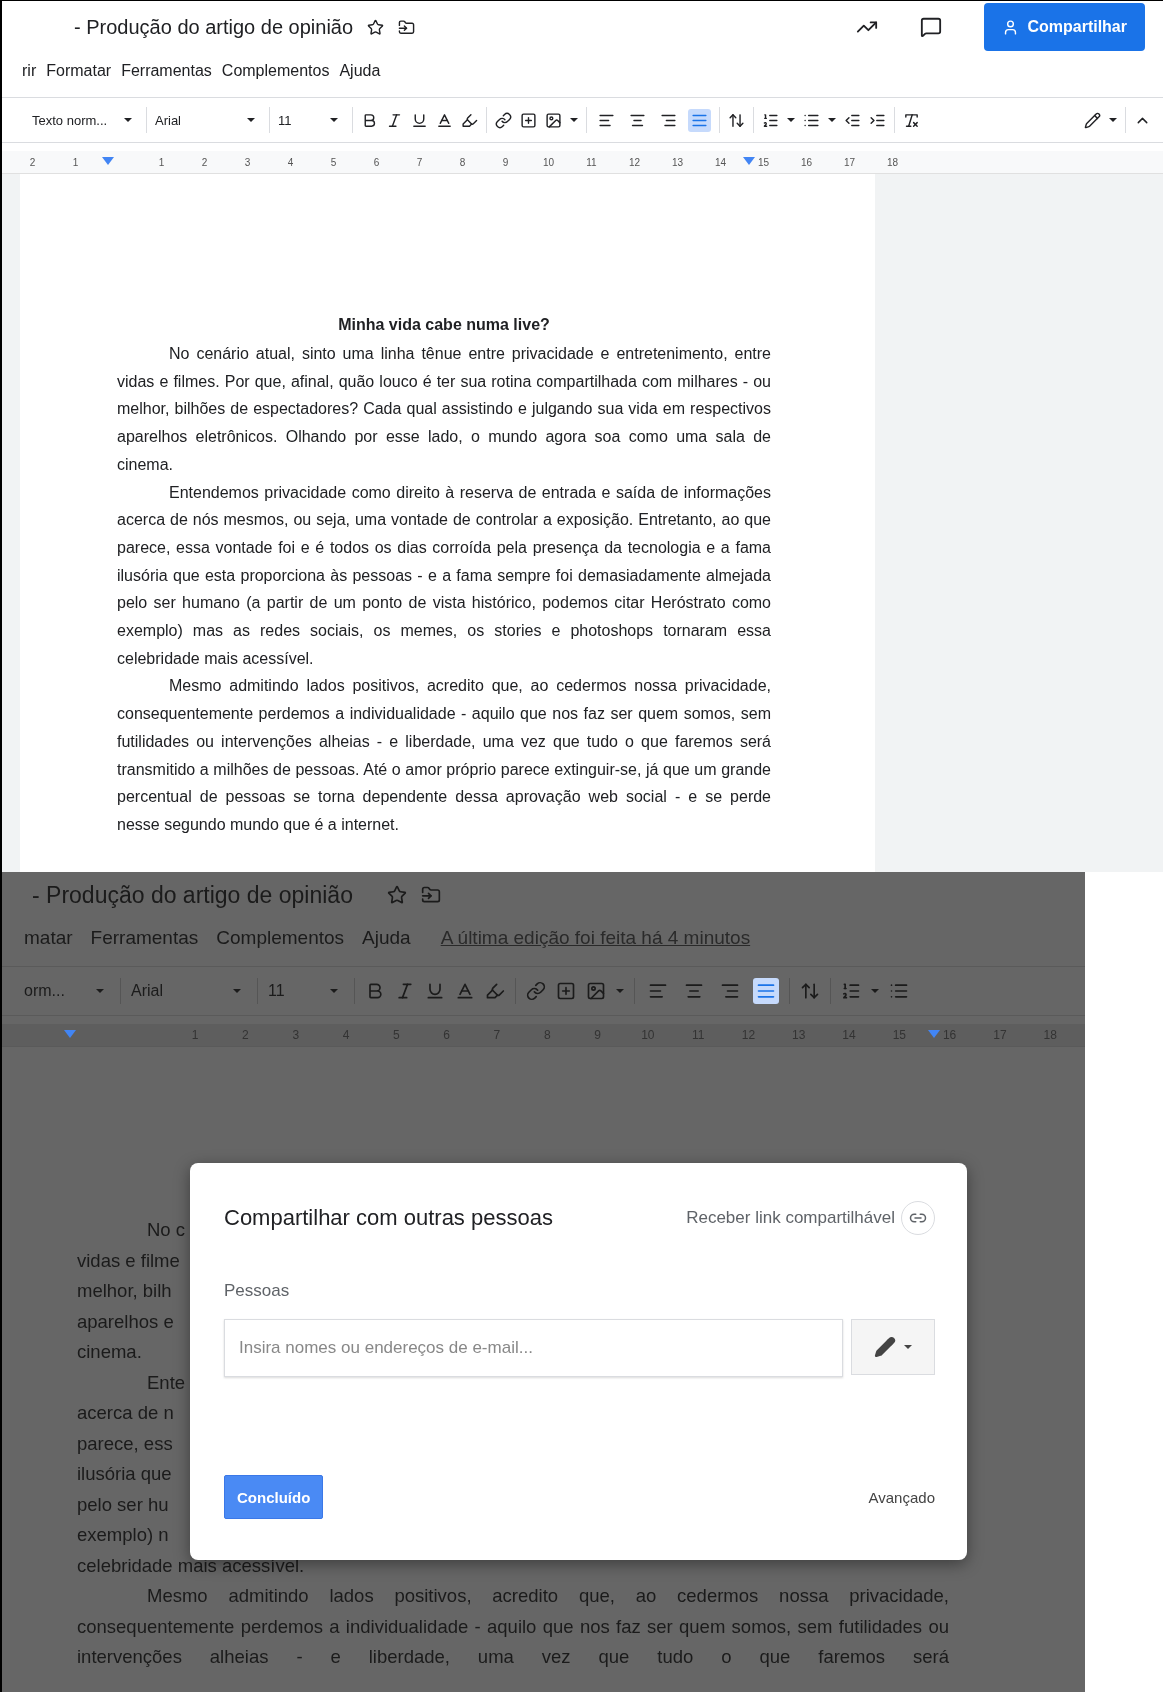 The height and width of the screenshot is (1692, 1163). Describe the element at coordinates (911, 120) in the screenshot. I see `clear-formatting-icon` at that location.